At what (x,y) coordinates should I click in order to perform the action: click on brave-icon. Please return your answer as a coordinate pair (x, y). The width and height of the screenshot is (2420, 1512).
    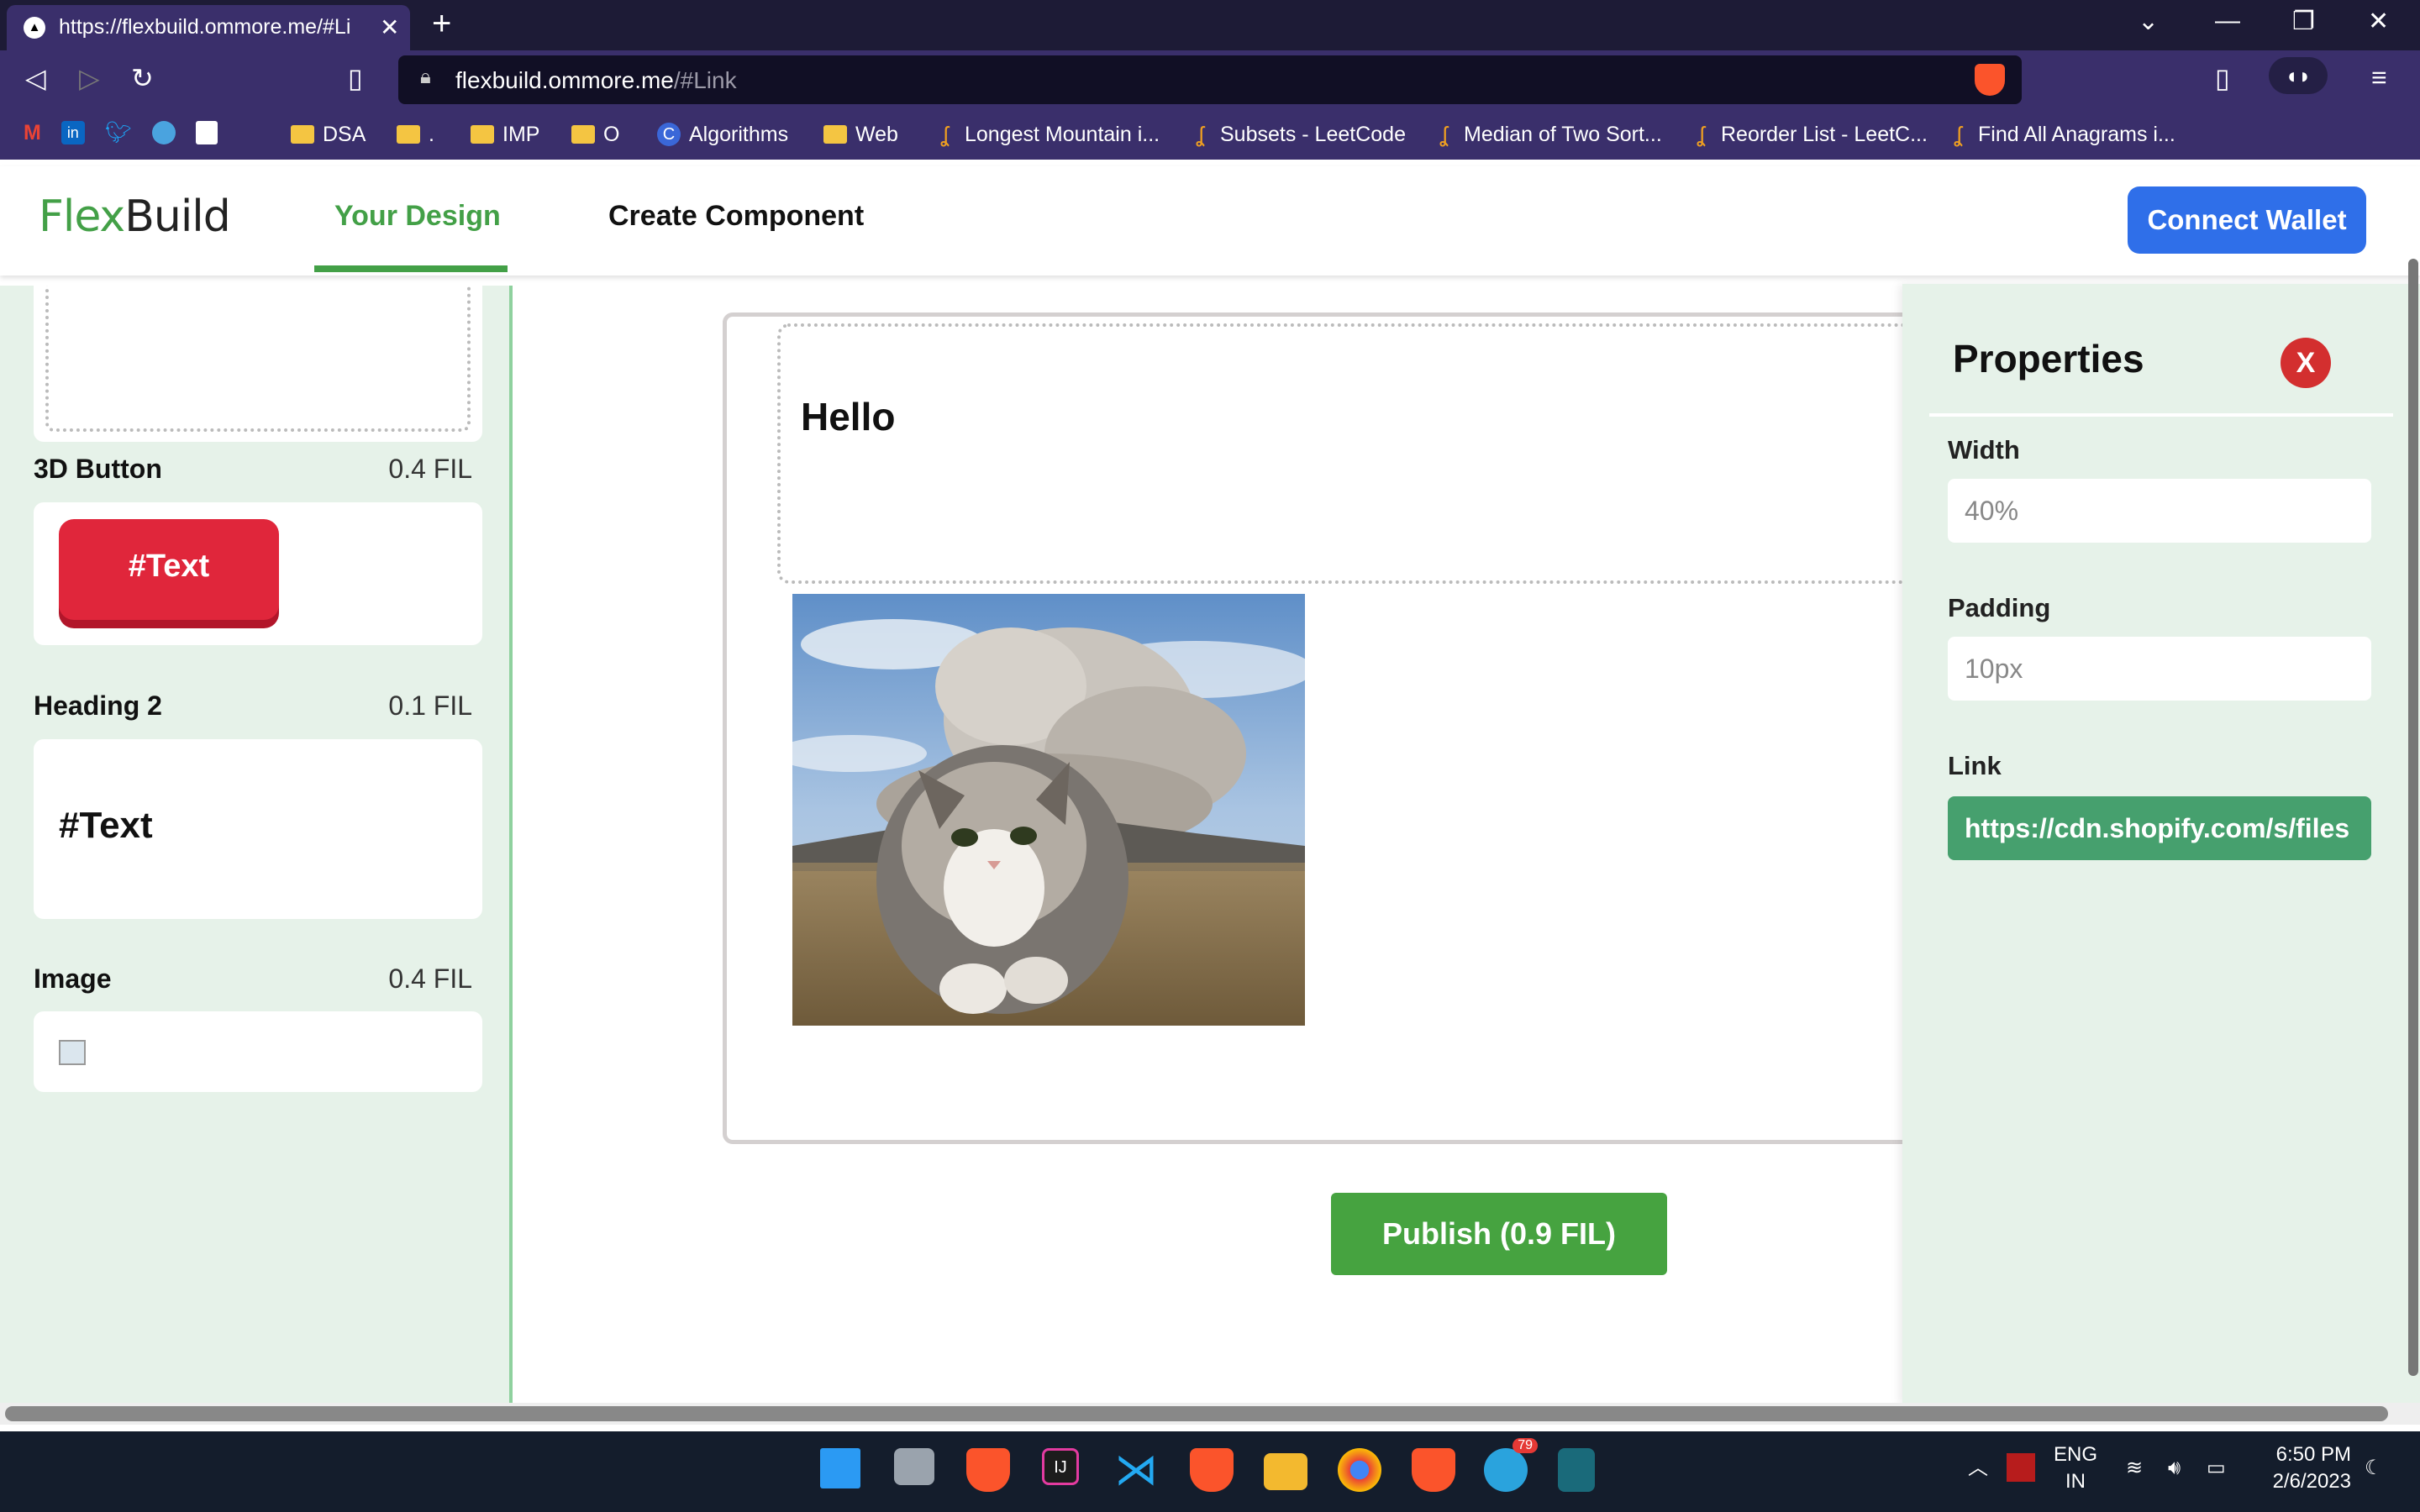
    Looking at the image, I should click on (988, 1470).